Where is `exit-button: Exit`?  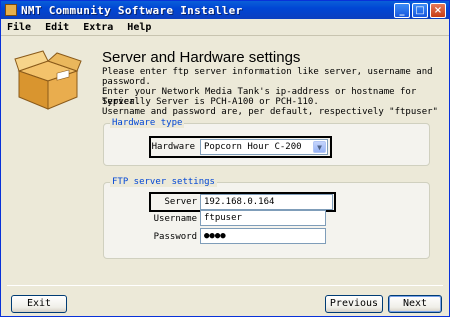 exit-button: Exit is located at coordinates (39, 304).